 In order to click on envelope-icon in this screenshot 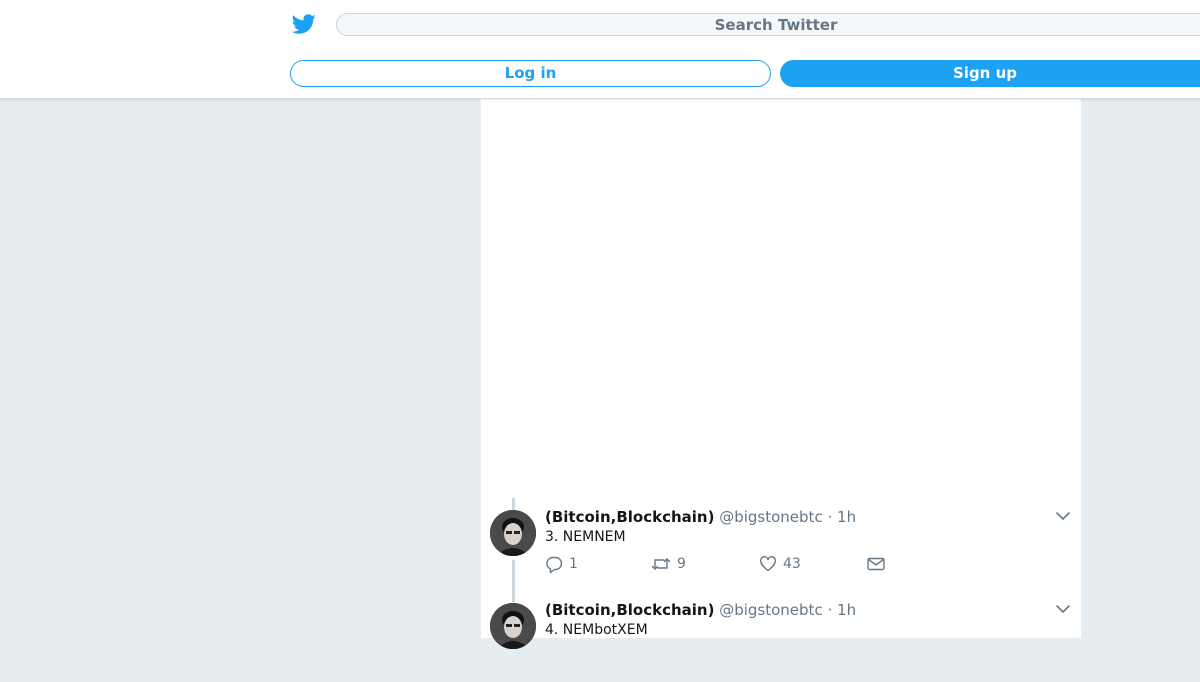, I will do `click(876, 564)`.